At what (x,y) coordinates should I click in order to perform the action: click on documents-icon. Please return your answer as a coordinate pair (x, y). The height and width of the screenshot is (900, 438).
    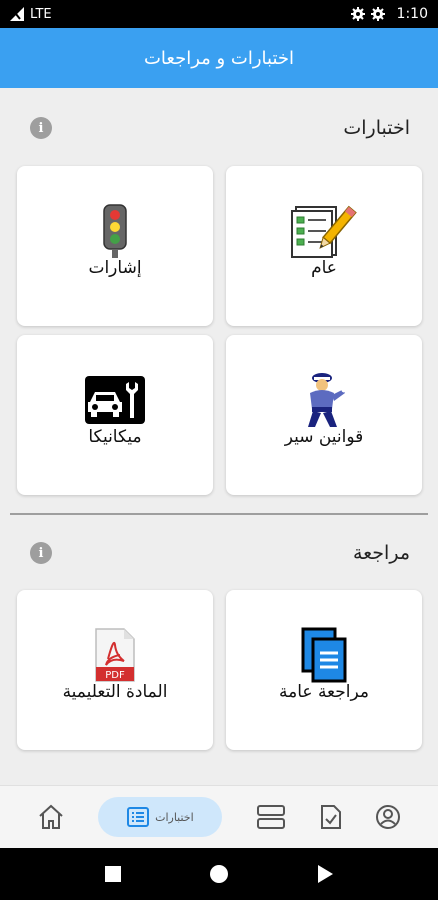
    Looking at the image, I should click on (324, 655).